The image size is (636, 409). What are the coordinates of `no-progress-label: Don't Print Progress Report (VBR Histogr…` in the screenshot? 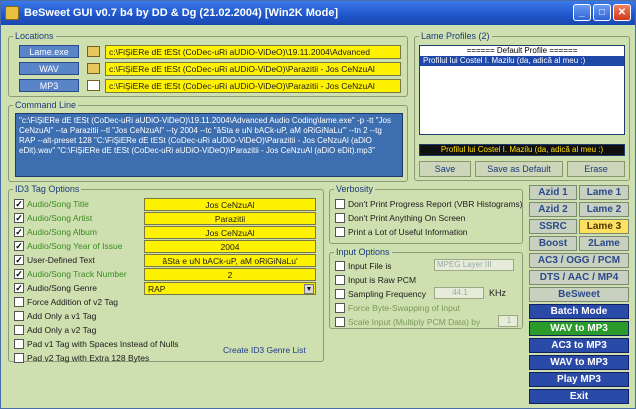 It's located at (435, 204).